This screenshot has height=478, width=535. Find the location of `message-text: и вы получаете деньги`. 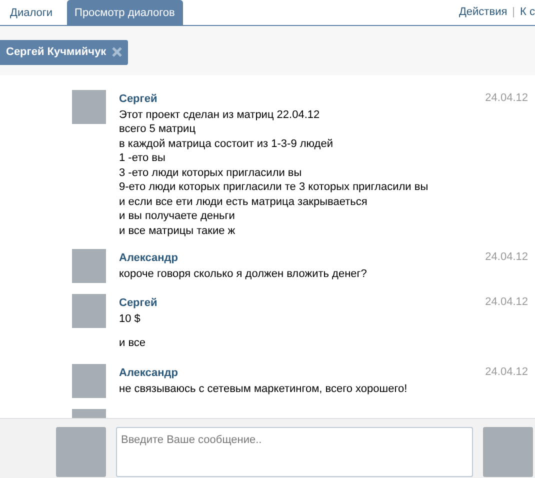

message-text: и вы получаете деньги is located at coordinates (177, 216).